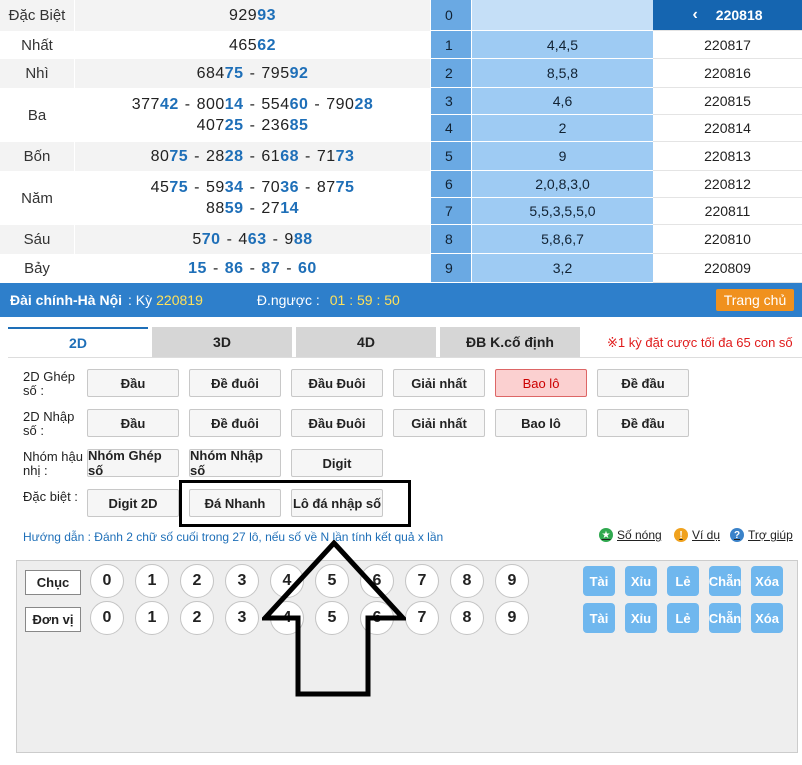 The height and width of the screenshot is (765, 802). What do you see at coordinates (275, 104) in the screenshot?
I see `number-head: 554` at bounding box center [275, 104].